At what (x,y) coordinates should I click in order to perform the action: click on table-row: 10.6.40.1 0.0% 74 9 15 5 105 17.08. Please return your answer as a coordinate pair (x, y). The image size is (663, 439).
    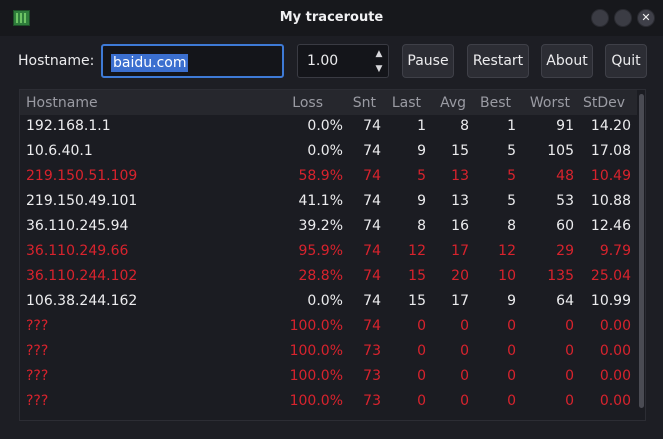
    Looking at the image, I should click on (328, 152).